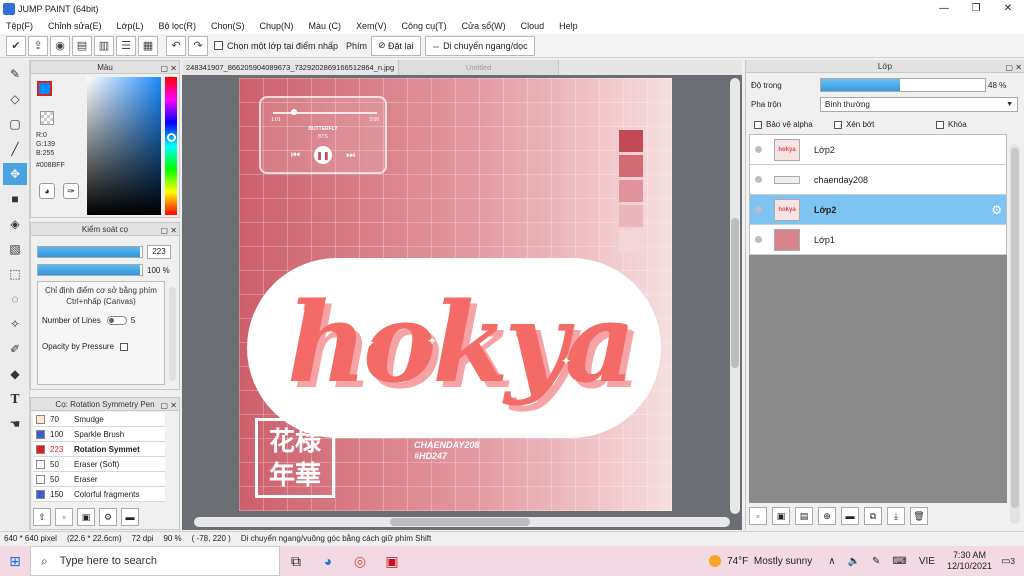 This screenshot has height=576, width=1024. Describe the element at coordinates (940, 124) in the screenshot. I see `lock-checkbox` at that location.